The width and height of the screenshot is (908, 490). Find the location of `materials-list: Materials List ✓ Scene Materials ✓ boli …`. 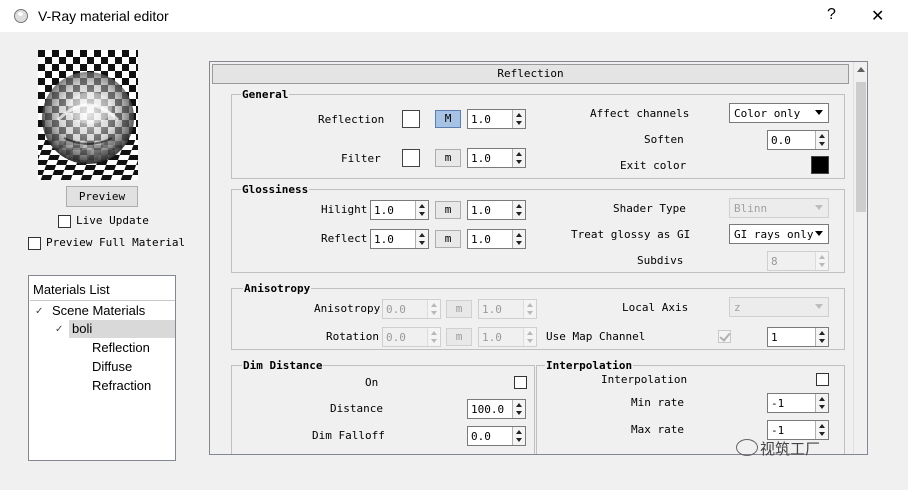

materials-list: Materials List ✓ Scene Materials ✓ boli … is located at coordinates (102, 368).